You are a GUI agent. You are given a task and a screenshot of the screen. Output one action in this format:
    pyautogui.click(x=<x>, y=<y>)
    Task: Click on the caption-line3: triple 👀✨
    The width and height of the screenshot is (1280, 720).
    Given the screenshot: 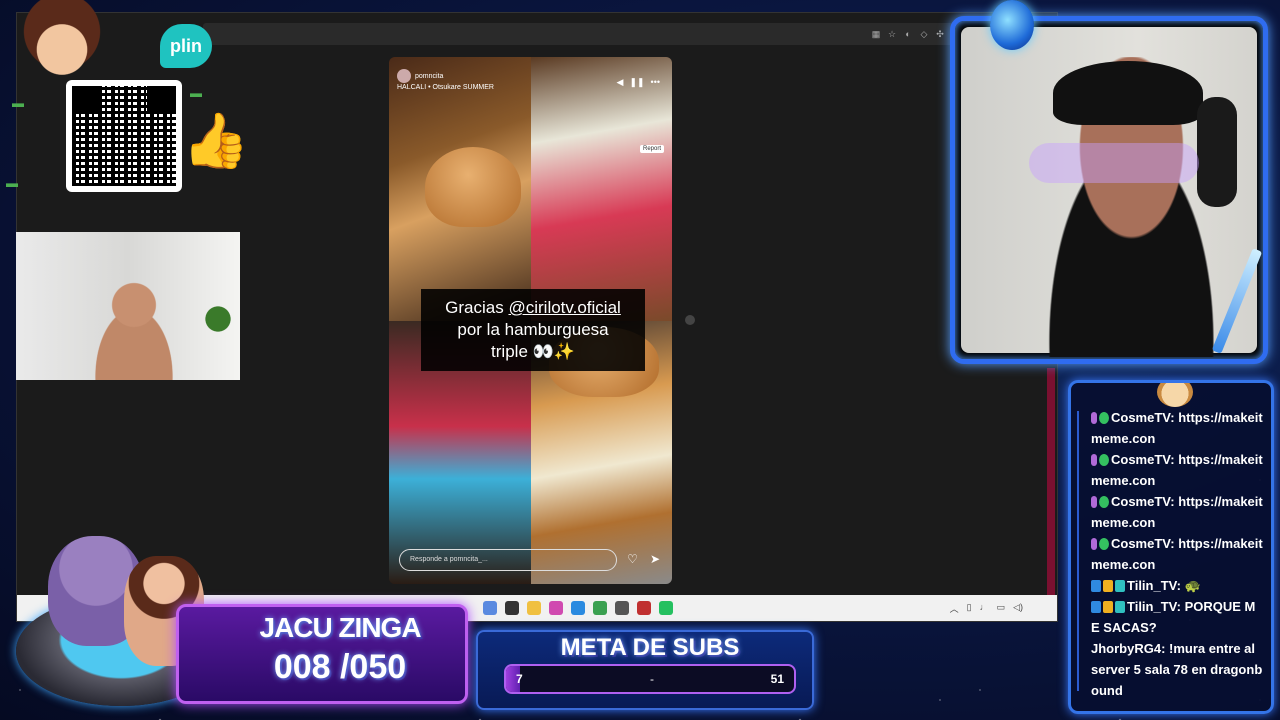 What is the action you would take?
    pyautogui.click(x=533, y=351)
    